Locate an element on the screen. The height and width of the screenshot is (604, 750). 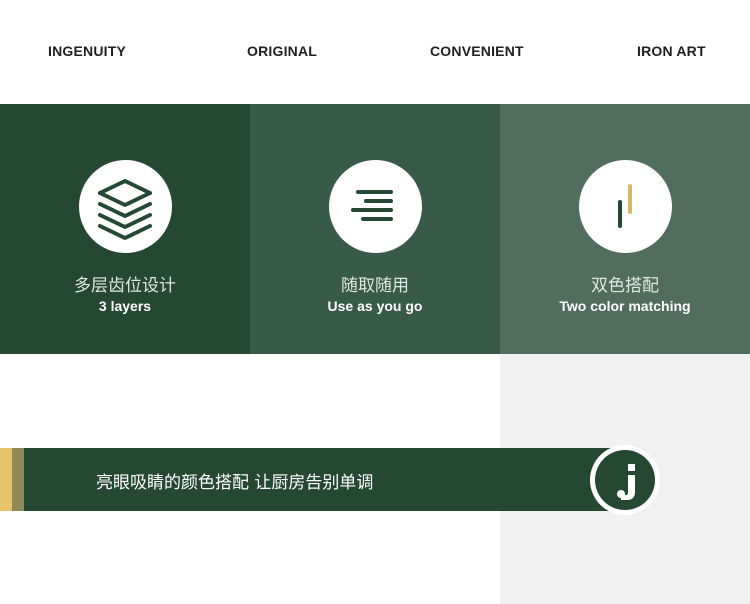
brand-logo-badge is located at coordinates (625, 480).